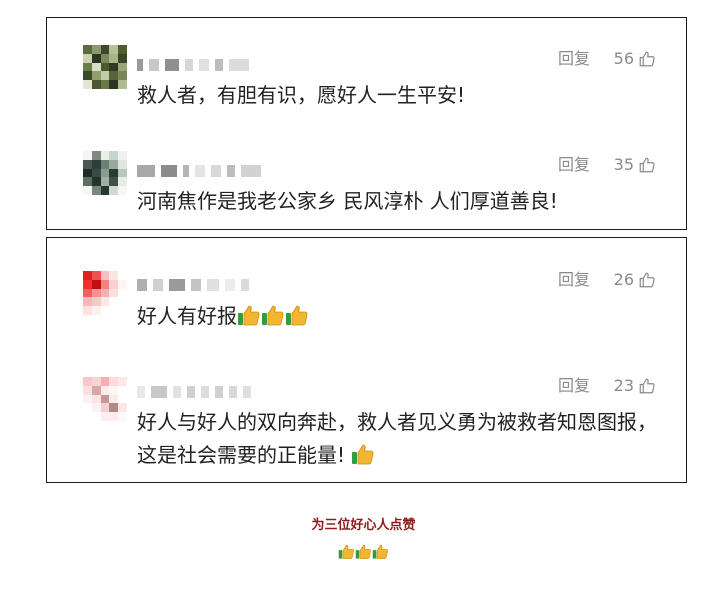 This screenshot has height=589, width=727. I want to click on like-button: 23, so click(635, 386).